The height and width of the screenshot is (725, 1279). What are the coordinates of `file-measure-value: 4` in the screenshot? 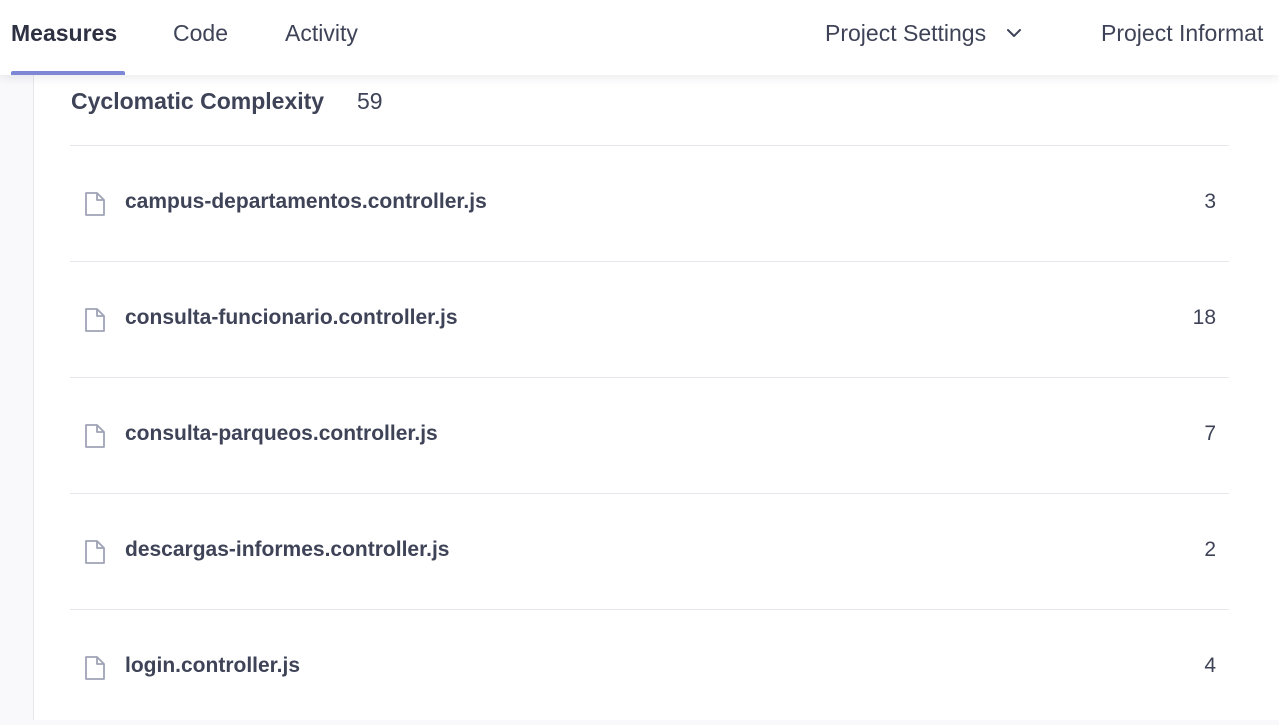 It's located at (1210, 665).